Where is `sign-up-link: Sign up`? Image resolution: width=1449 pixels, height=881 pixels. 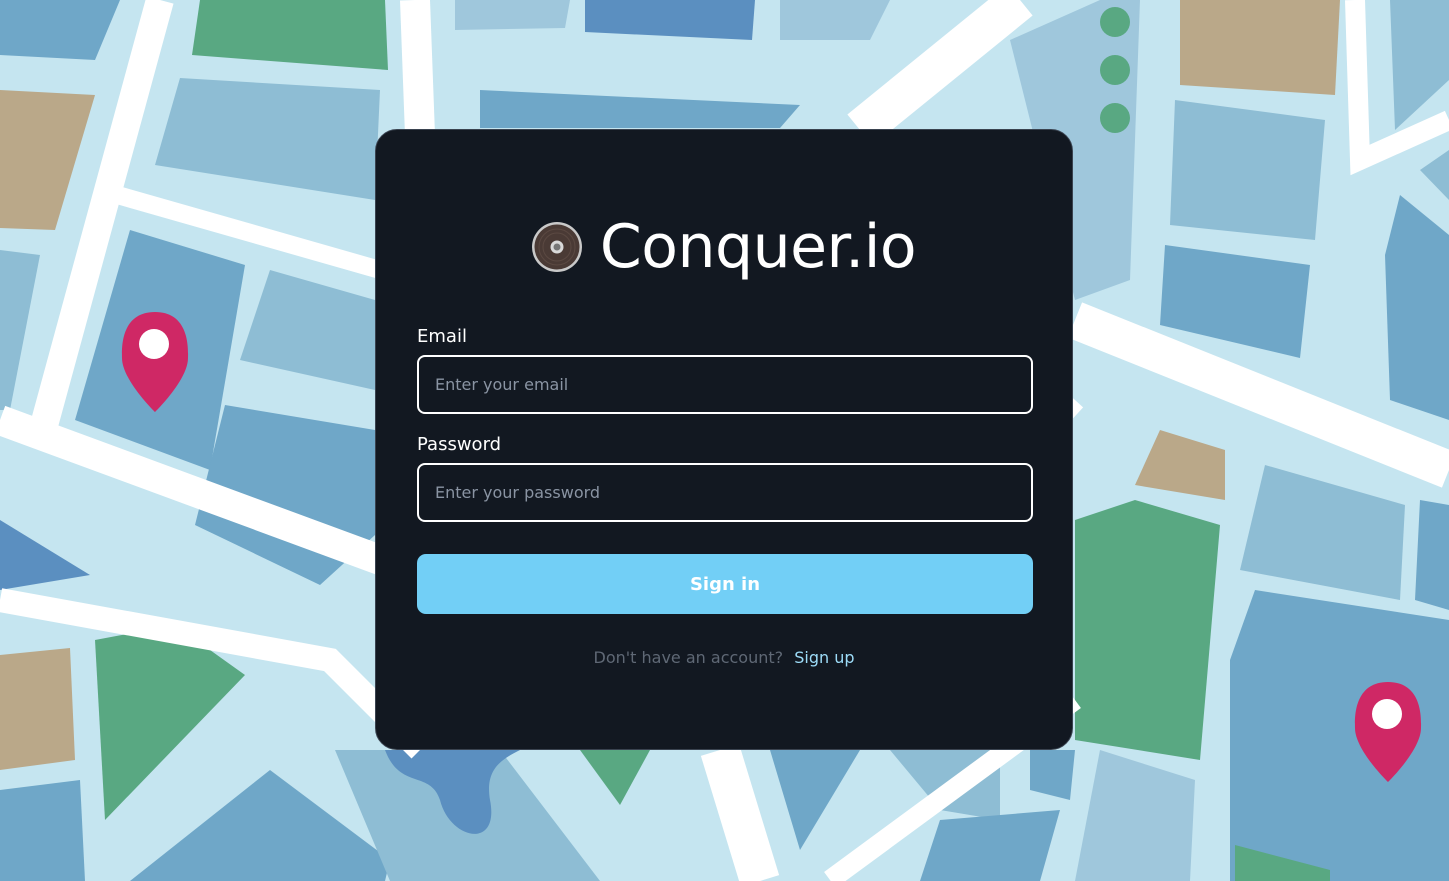 sign-up-link: Sign up is located at coordinates (824, 657).